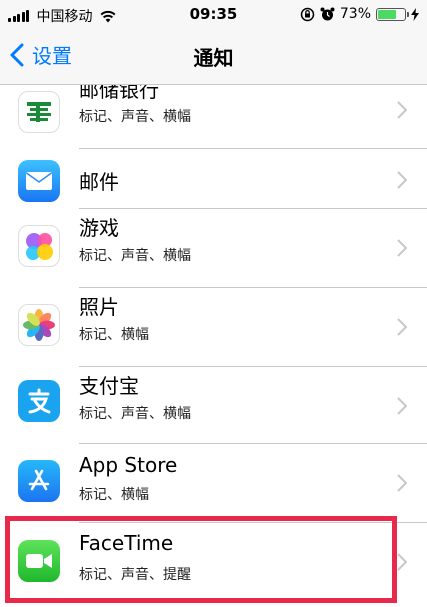  What do you see at coordinates (392, 14) in the screenshot?
I see `battery-icon` at bounding box center [392, 14].